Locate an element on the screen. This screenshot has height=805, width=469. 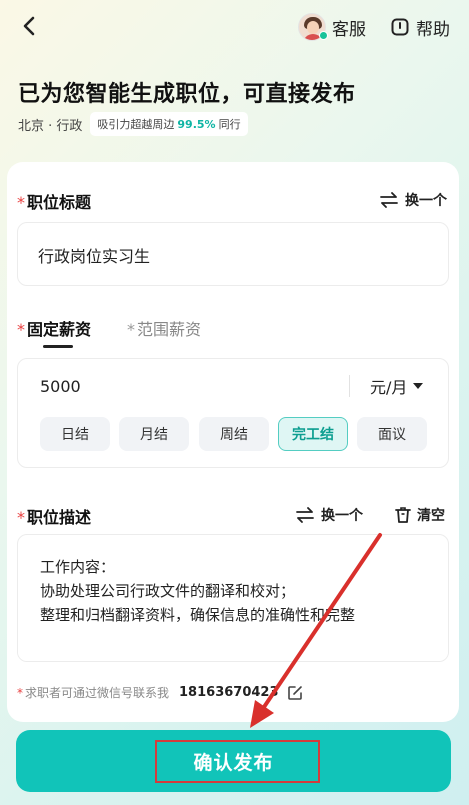
help-button: 帮助 is located at coordinates (420, 27).